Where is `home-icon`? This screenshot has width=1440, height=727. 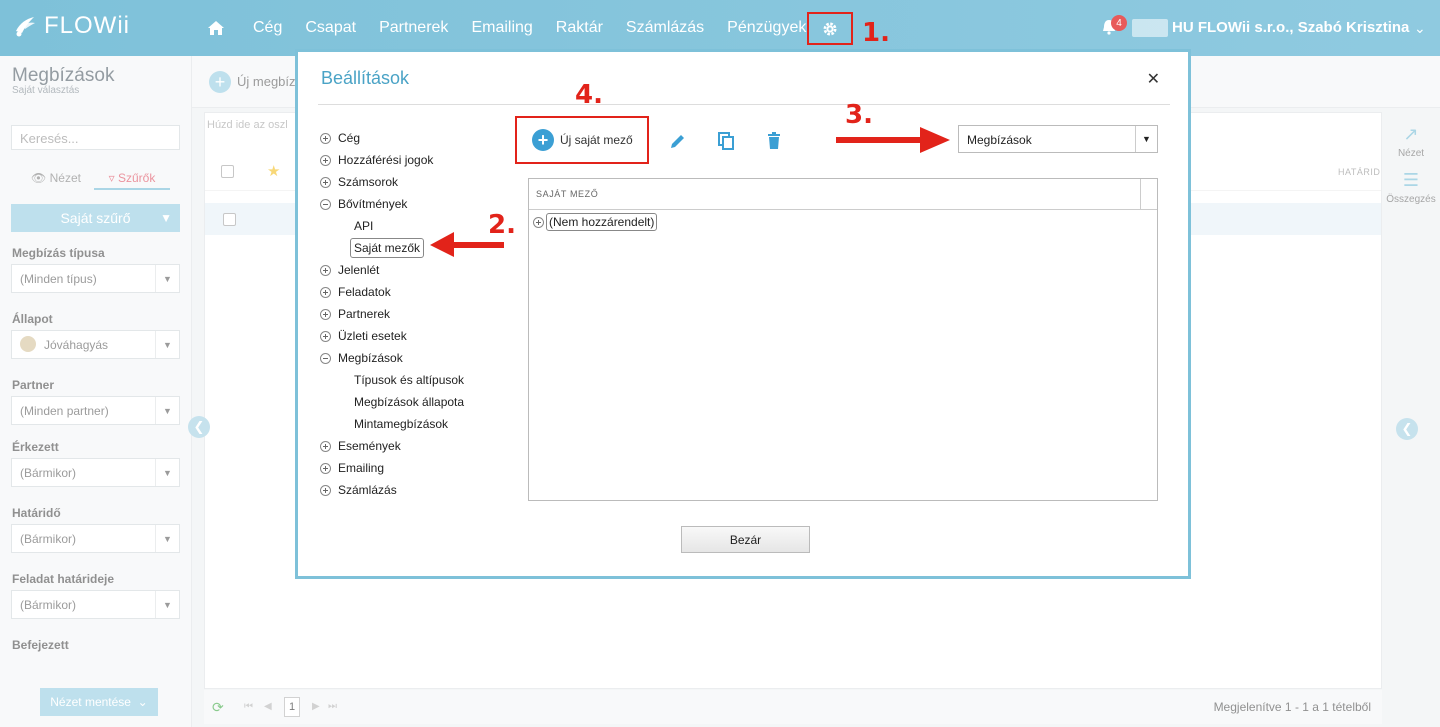
home-icon is located at coordinates (216, 28).